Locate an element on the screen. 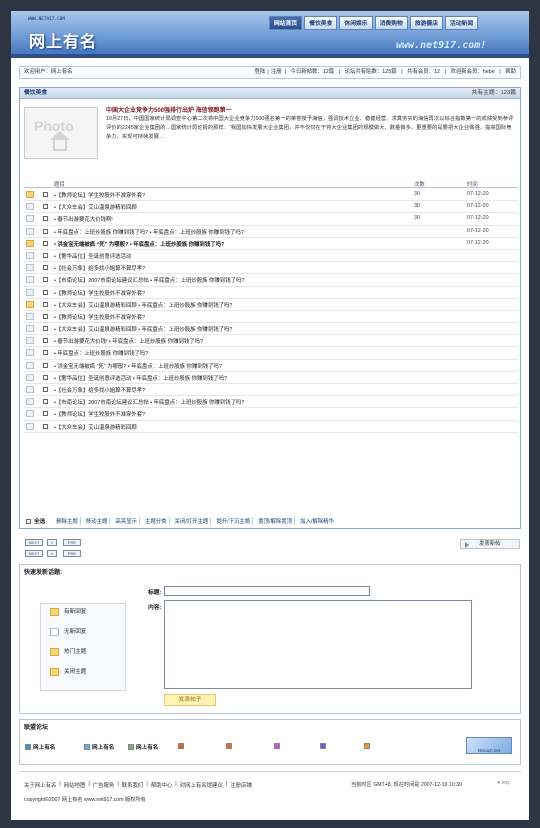 Image resolution: width=540 pixels, height=828 pixels. op-highlight: 高亮显示 is located at coordinates (126, 521).